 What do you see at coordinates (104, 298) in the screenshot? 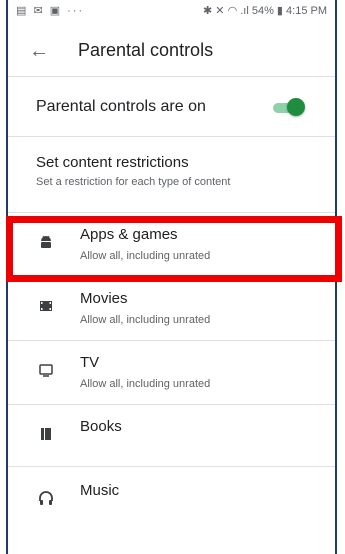
I see `item-name: Movies` at bounding box center [104, 298].